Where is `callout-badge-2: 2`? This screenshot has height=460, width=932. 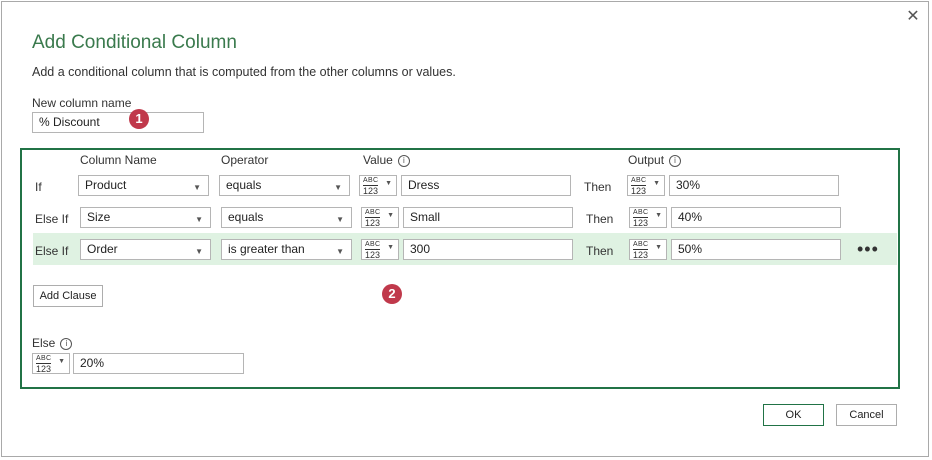
callout-badge-2: 2 is located at coordinates (392, 294).